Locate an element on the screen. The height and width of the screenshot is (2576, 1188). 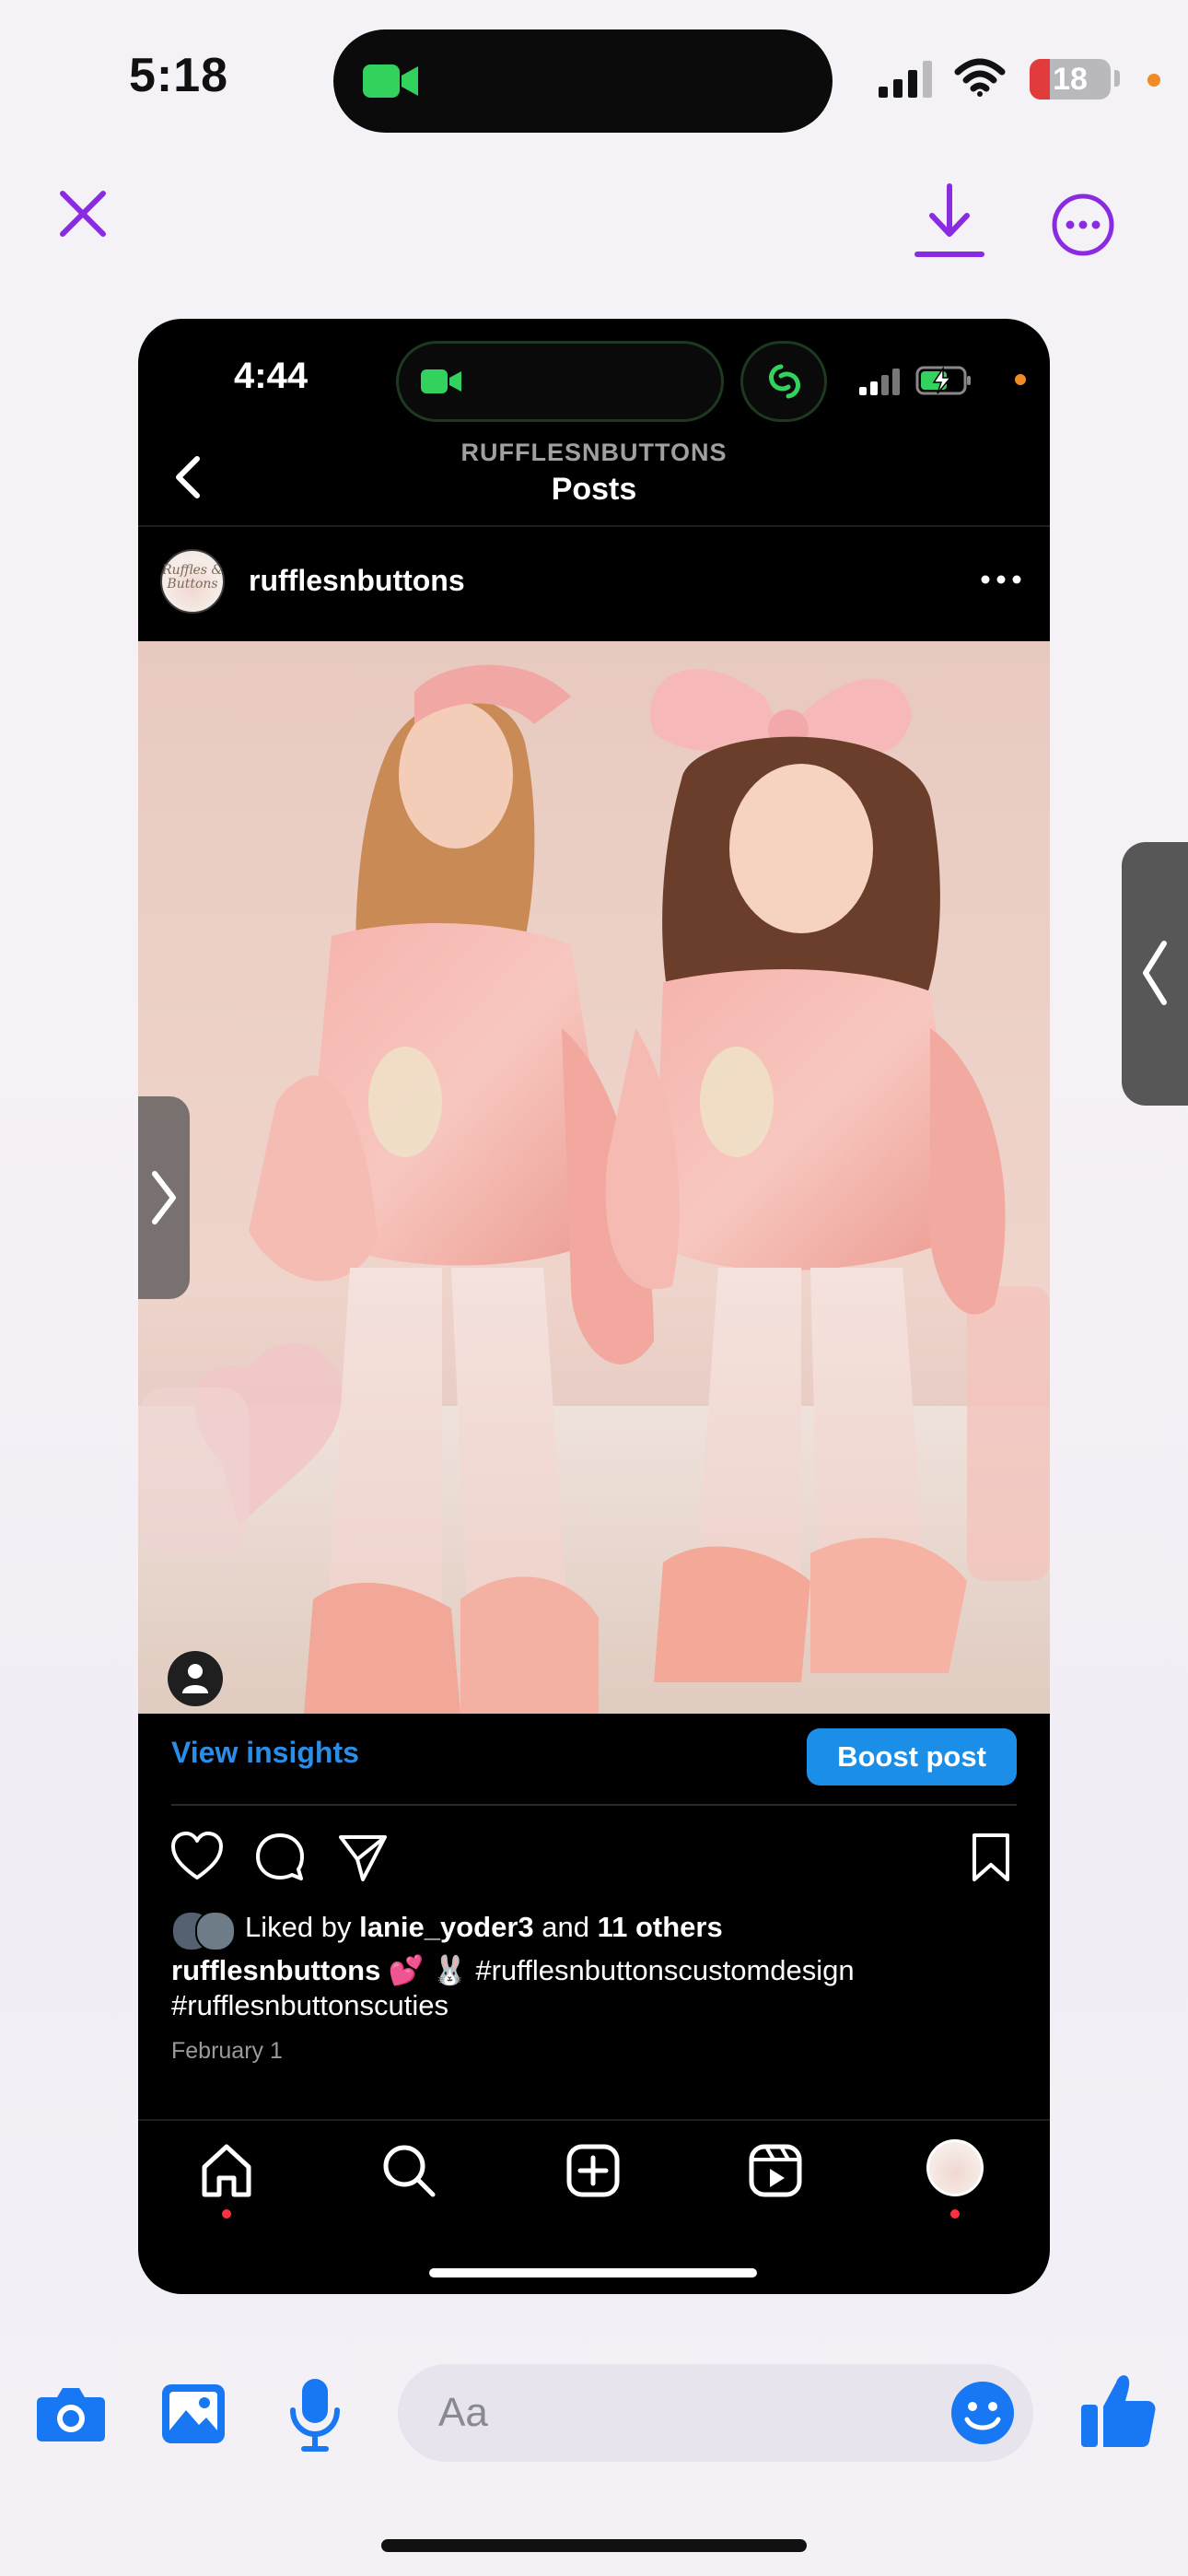
save-bookmark-icon is located at coordinates (991, 1857).